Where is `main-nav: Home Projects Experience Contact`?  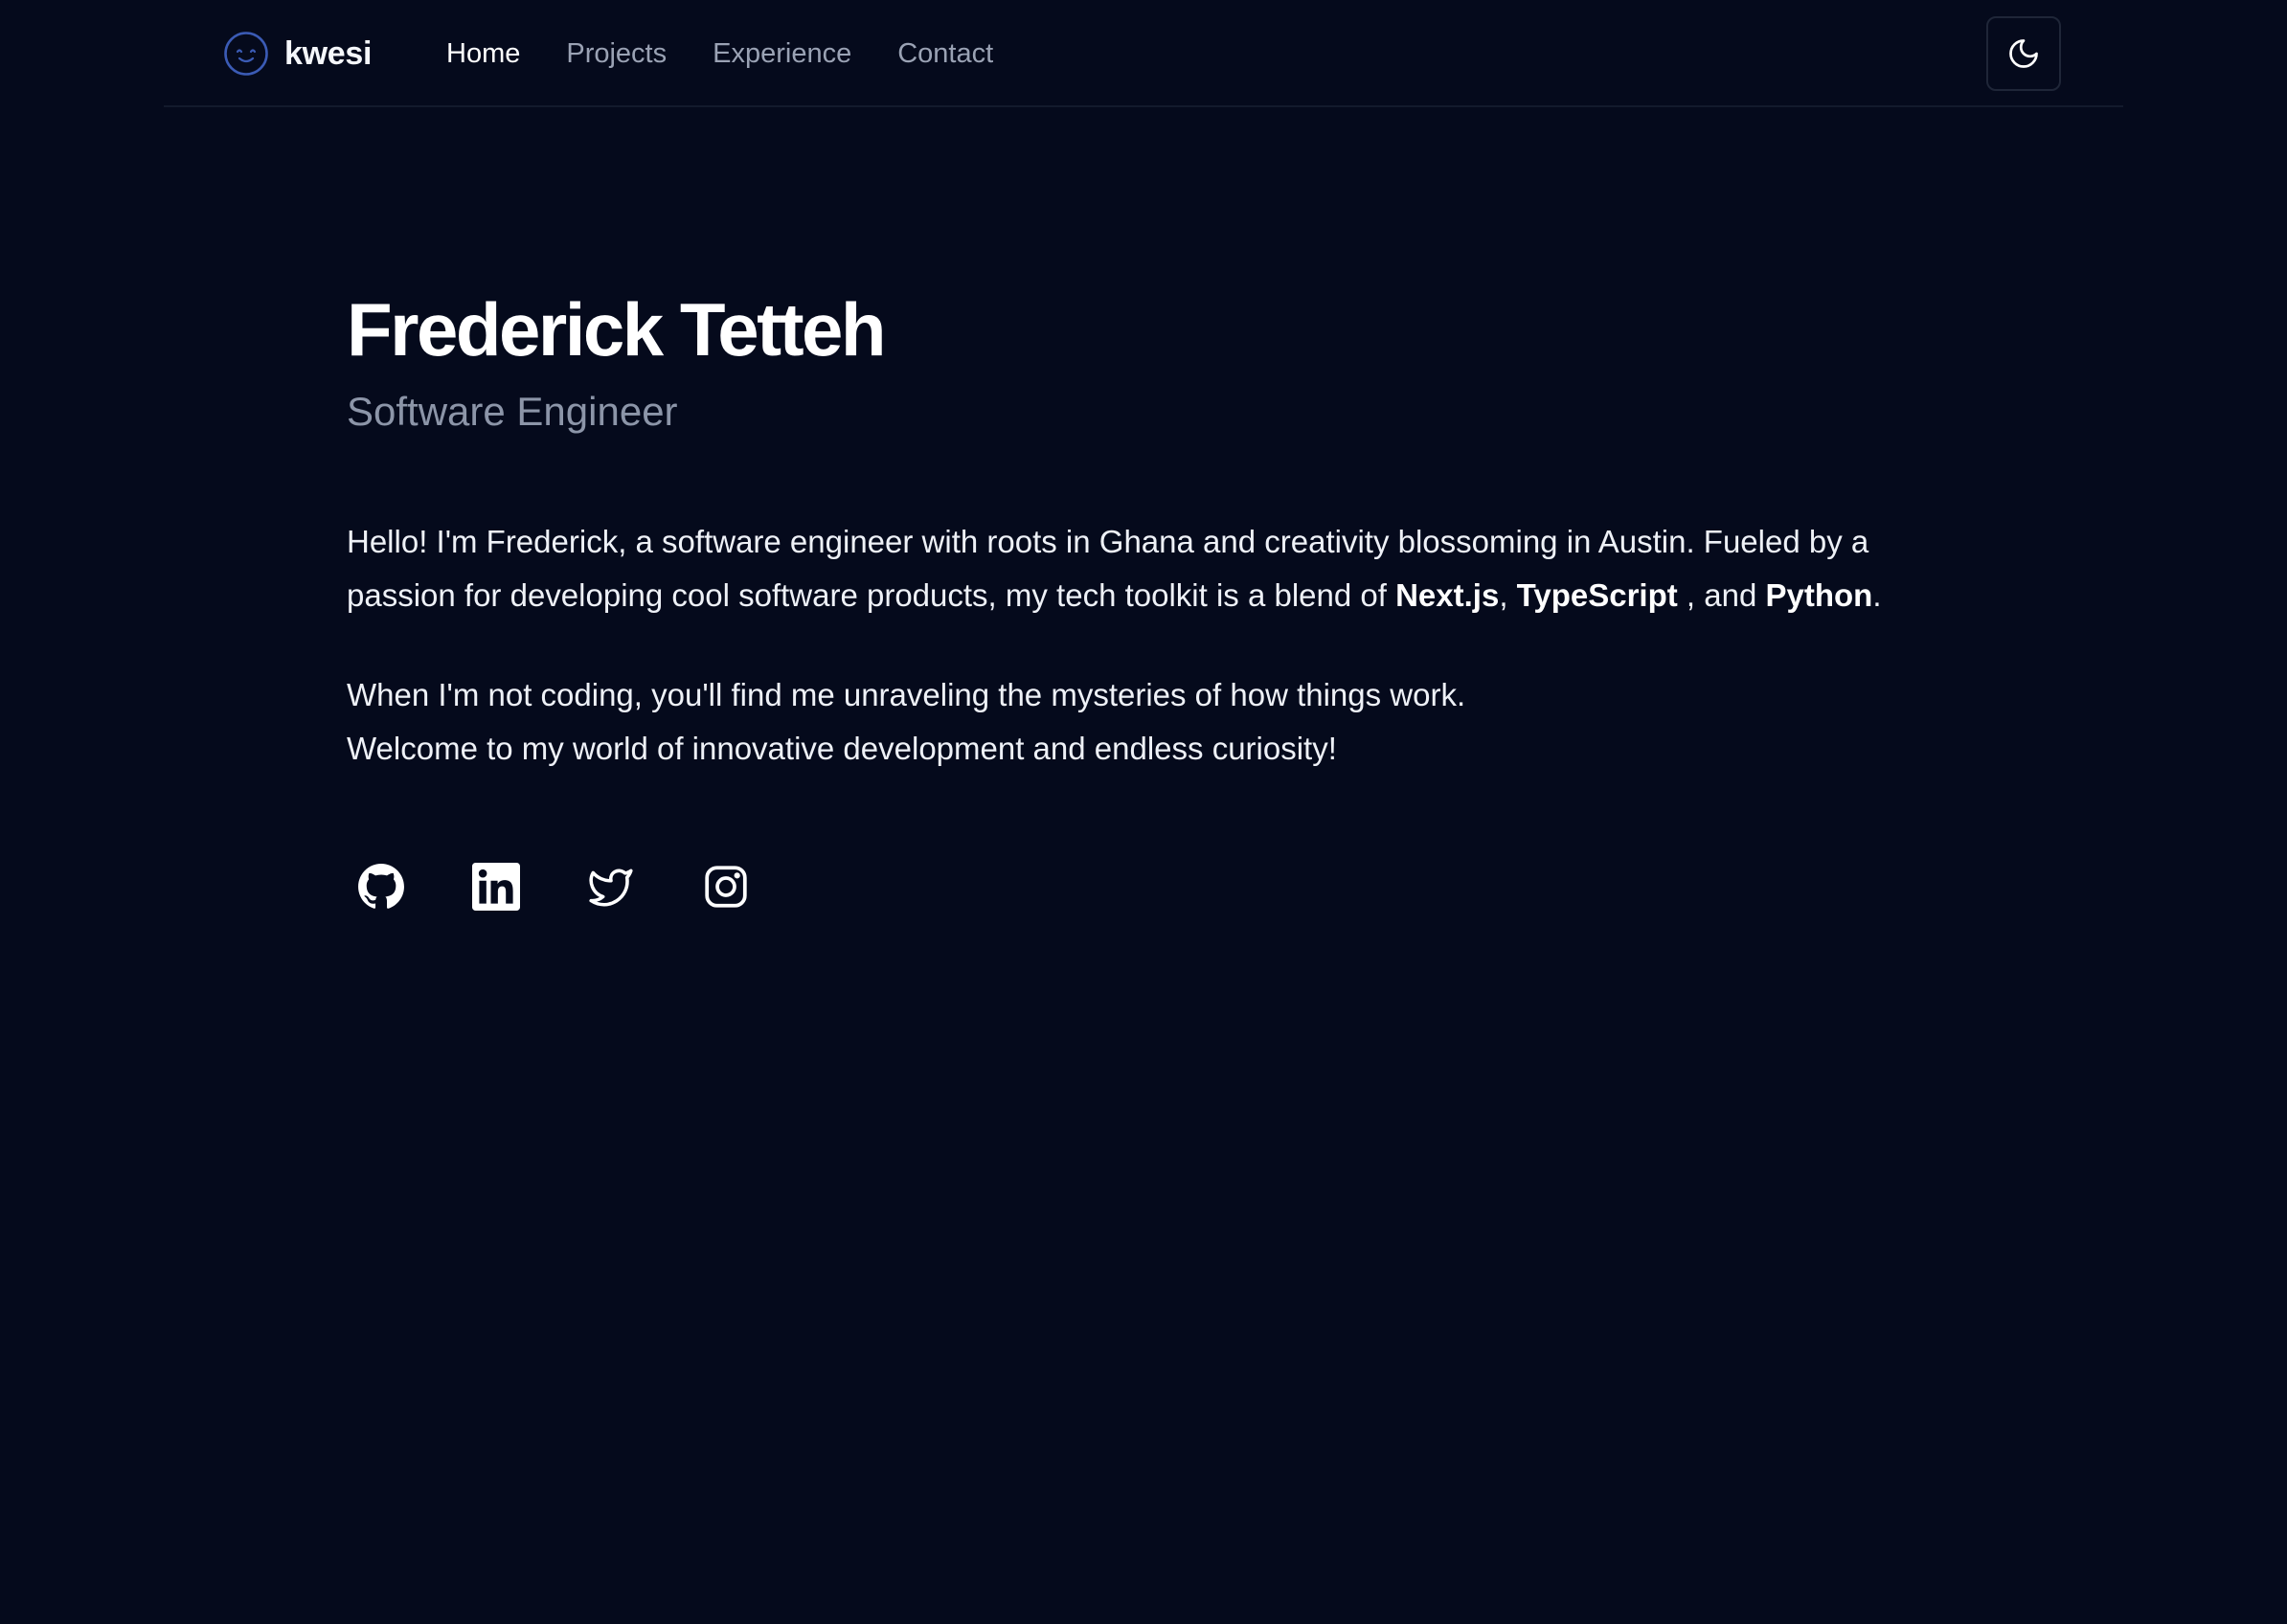 main-nav: Home Projects Experience Contact is located at coordinates (742, 54).